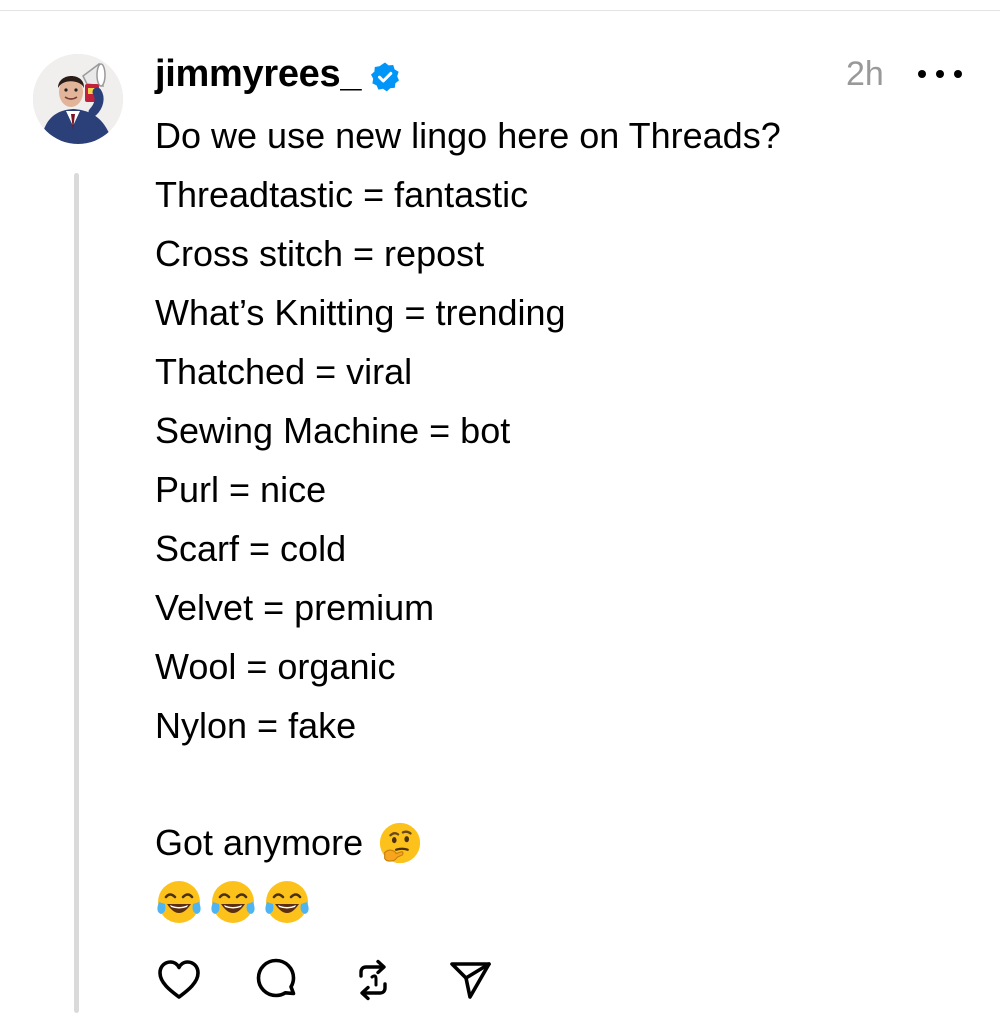 The height and width of the screenshot is (1017, 1000). I want to click on verified-badge-icon, so click(385, 77).